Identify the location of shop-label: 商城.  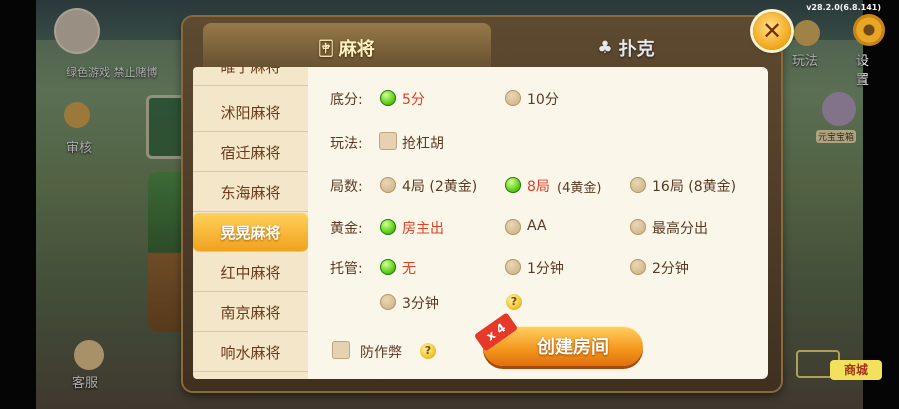
(856, 370).